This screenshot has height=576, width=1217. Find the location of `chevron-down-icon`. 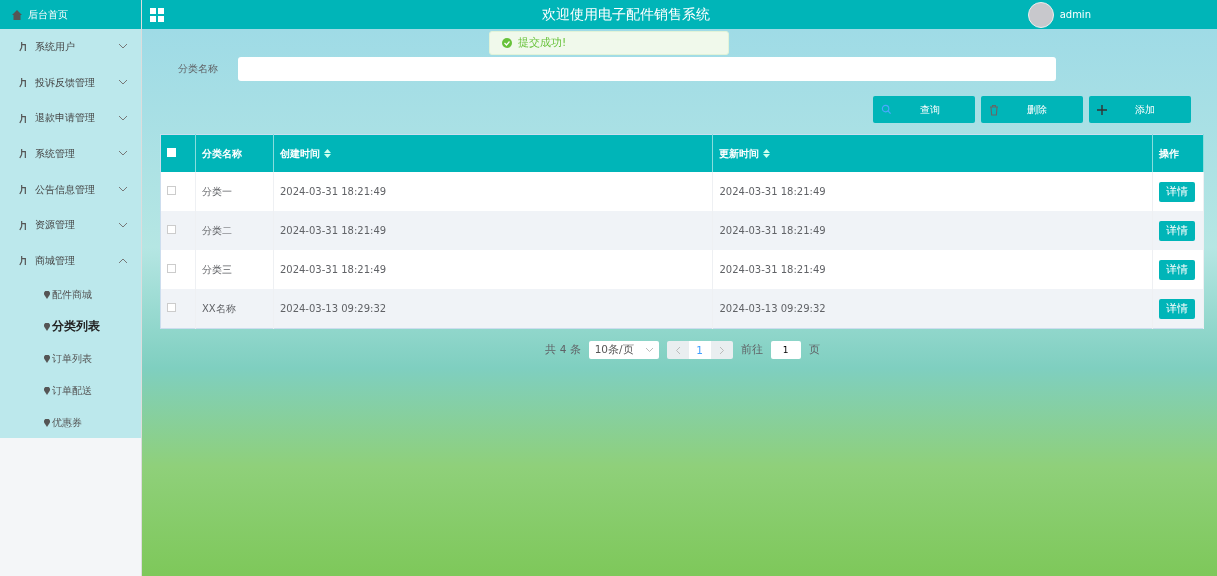

chevron-down-icon is located at coordinates (649, 350).